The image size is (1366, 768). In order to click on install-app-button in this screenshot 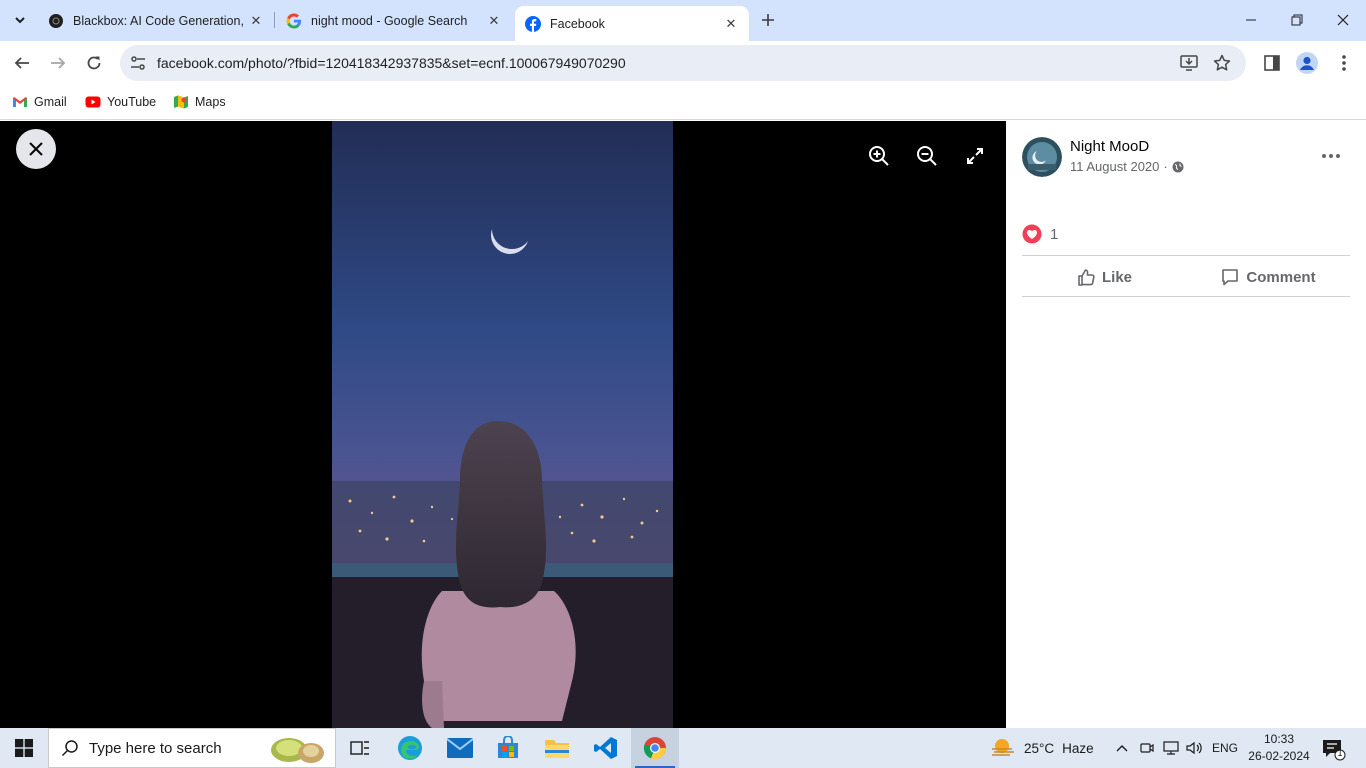, I will do `click(1189, 63)`.